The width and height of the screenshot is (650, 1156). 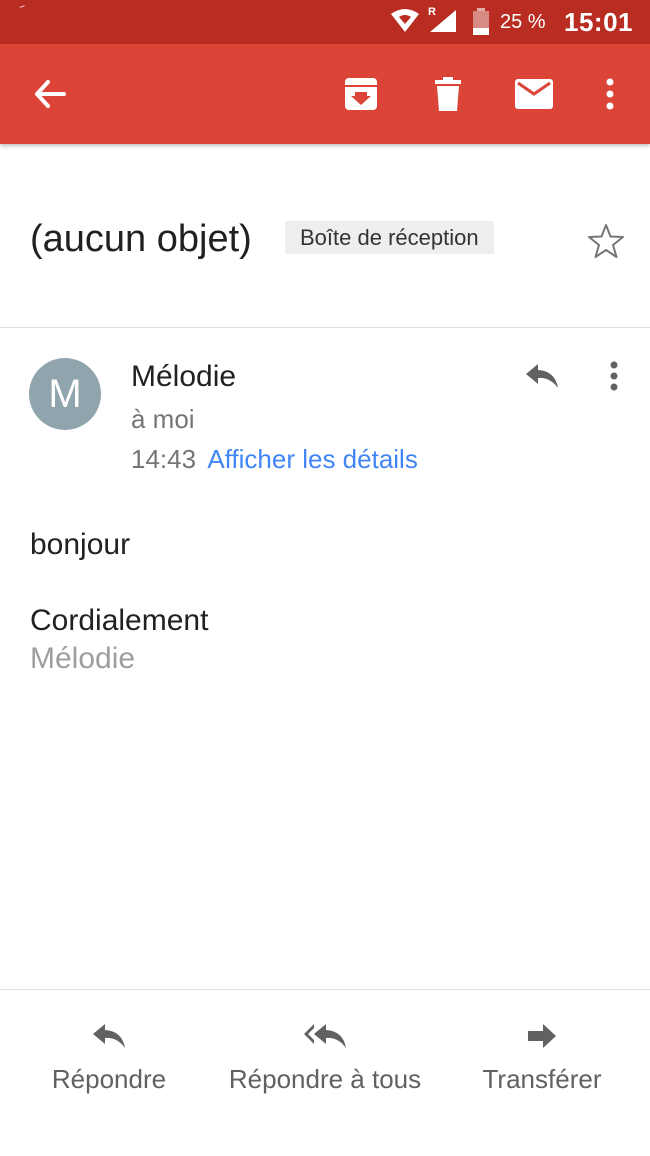 I want to click on forward-icon, so click(x=542, y=1036).